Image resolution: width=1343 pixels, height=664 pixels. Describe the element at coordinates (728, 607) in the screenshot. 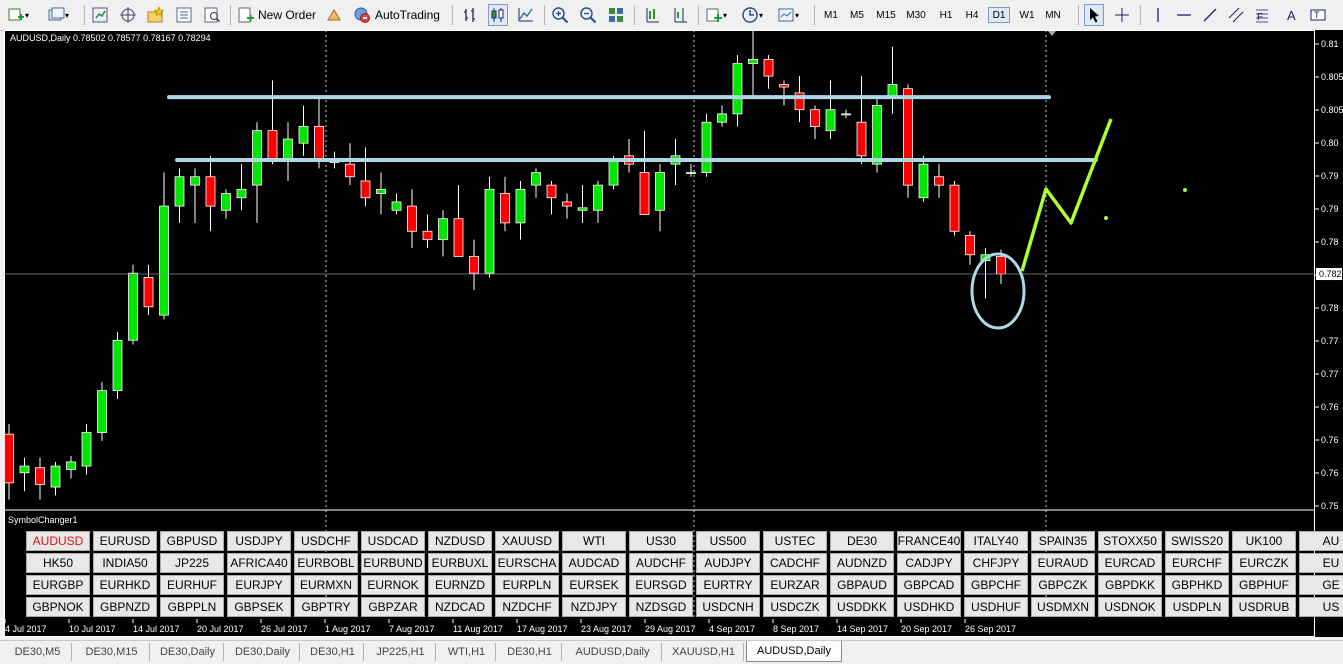

I see `symbol-button-usdcnh: USDCNH` at that location.